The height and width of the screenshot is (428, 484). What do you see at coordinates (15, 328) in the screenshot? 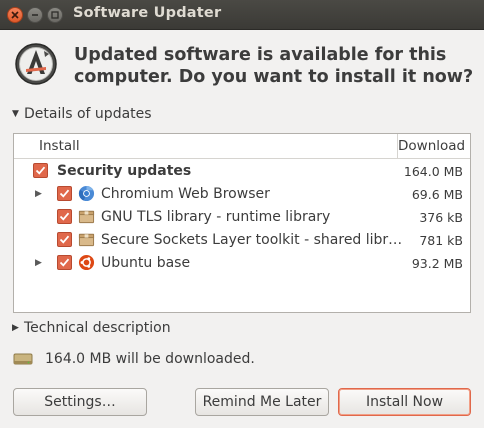
I see `expander-arrow-right-icon: ▶` at bounding box center [15, 328].